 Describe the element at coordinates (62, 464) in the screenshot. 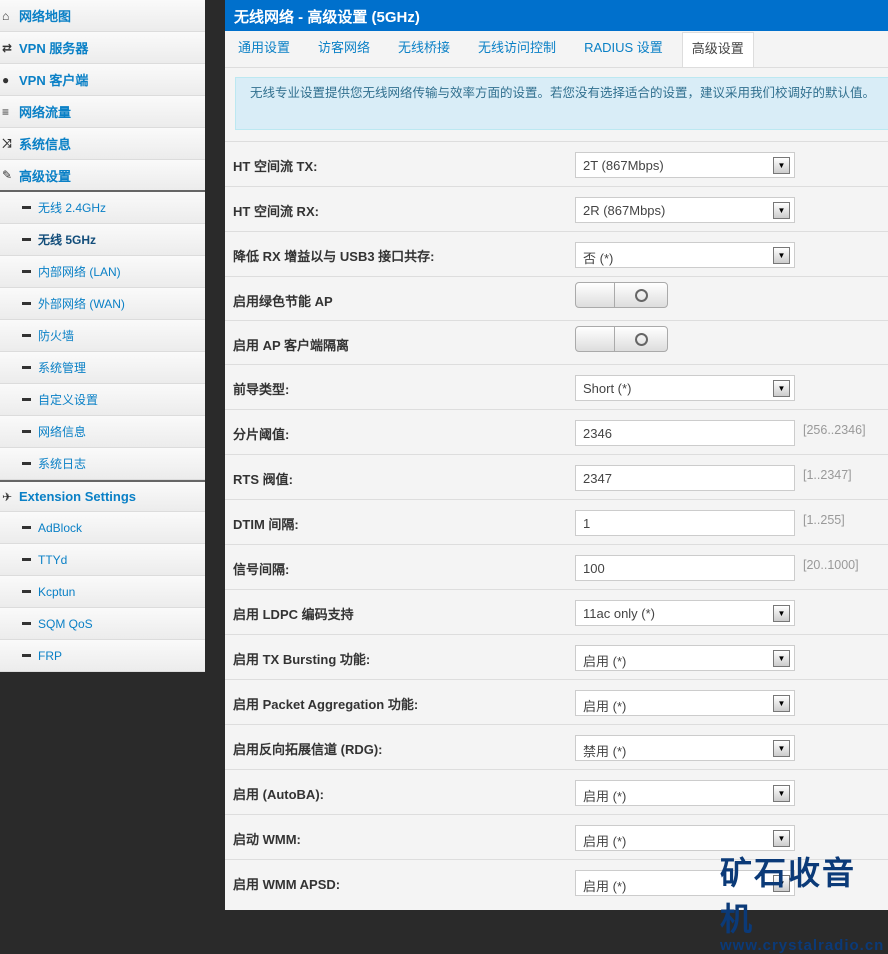

I see `sidebar-subitem-label: 系统日志` at that location.